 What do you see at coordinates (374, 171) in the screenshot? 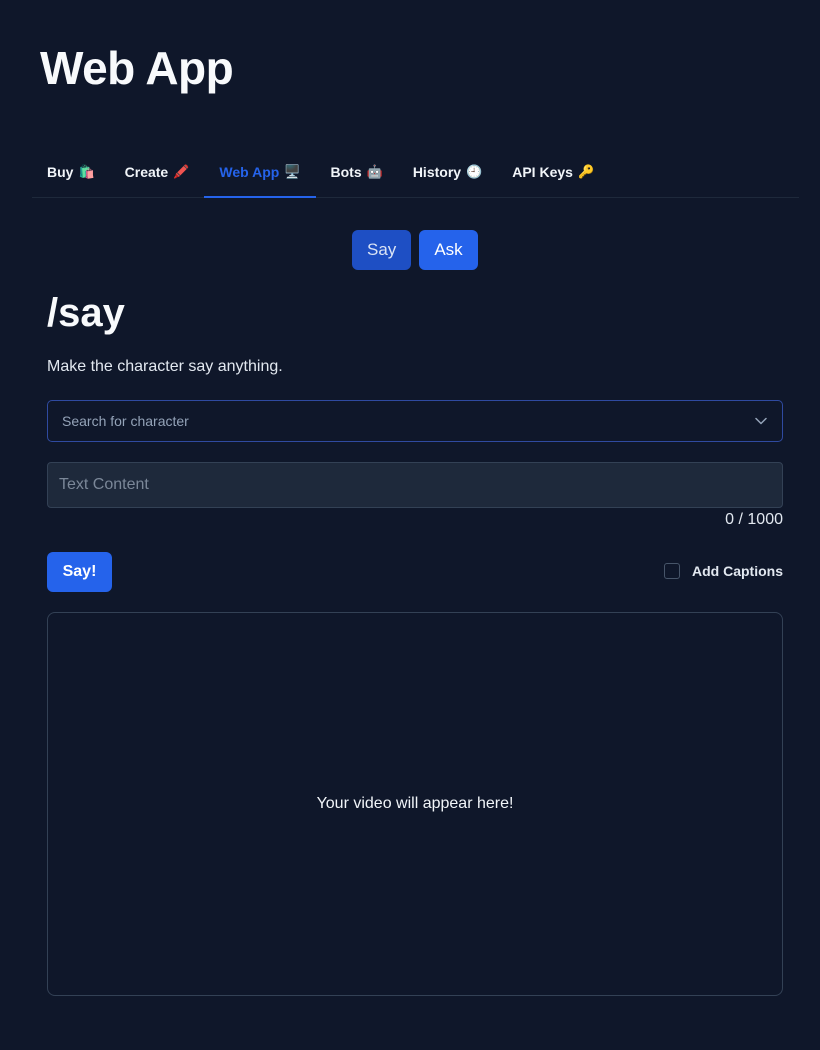
I see `robot-icon: 🤖` at bounding box center [374, 171].